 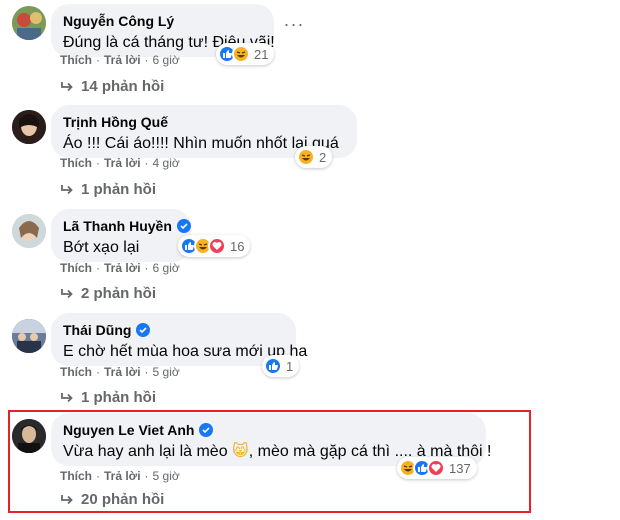 What do you see at coordinates (290, 366) in the screenshot?
I see `reaction-count: 1` at bounding box center [290, 366].